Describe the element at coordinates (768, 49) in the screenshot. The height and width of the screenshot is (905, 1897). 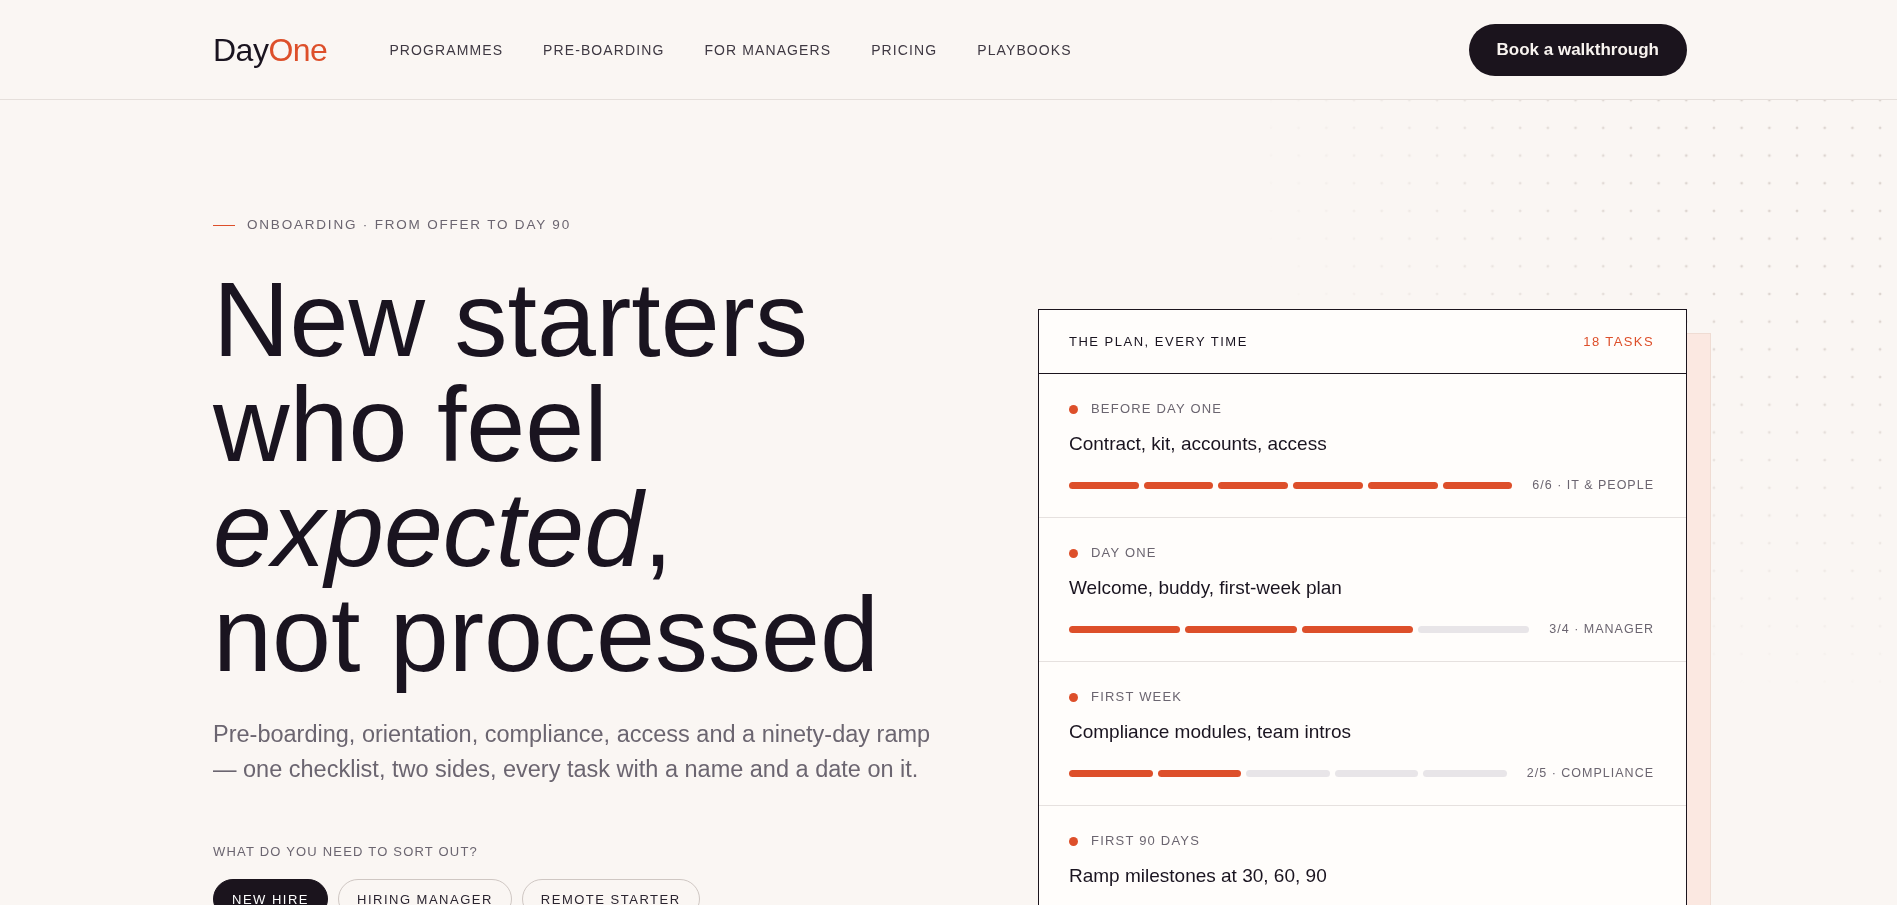
I see `nav-link: FOR MANAGERS` at that location.